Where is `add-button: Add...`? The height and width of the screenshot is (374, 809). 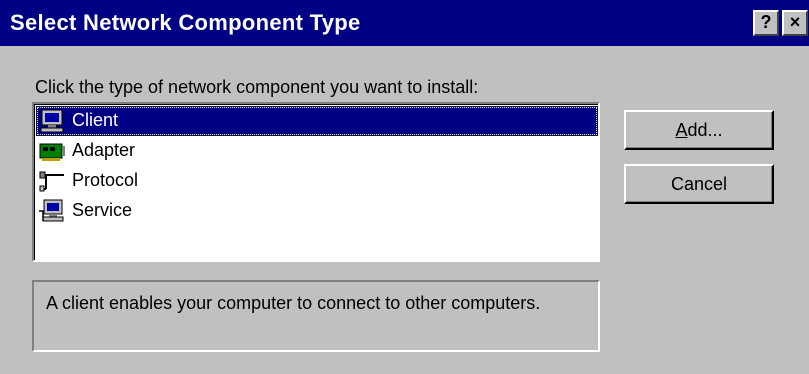 add-button: Add... is located at coordinates (699, 130).